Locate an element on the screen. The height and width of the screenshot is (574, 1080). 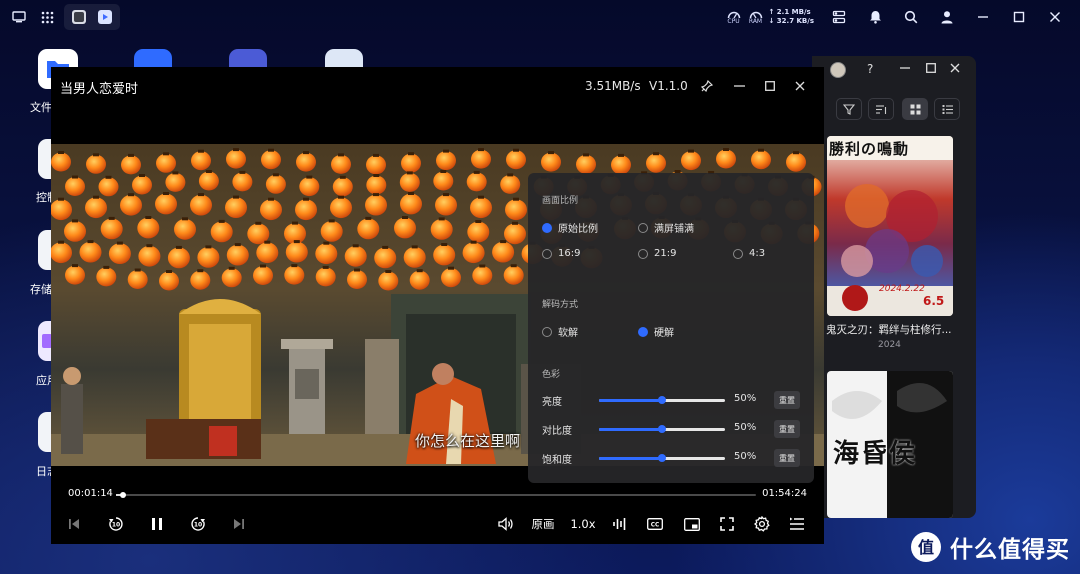
watermark-badge-text: 值 is located at coordinates (926, 547).